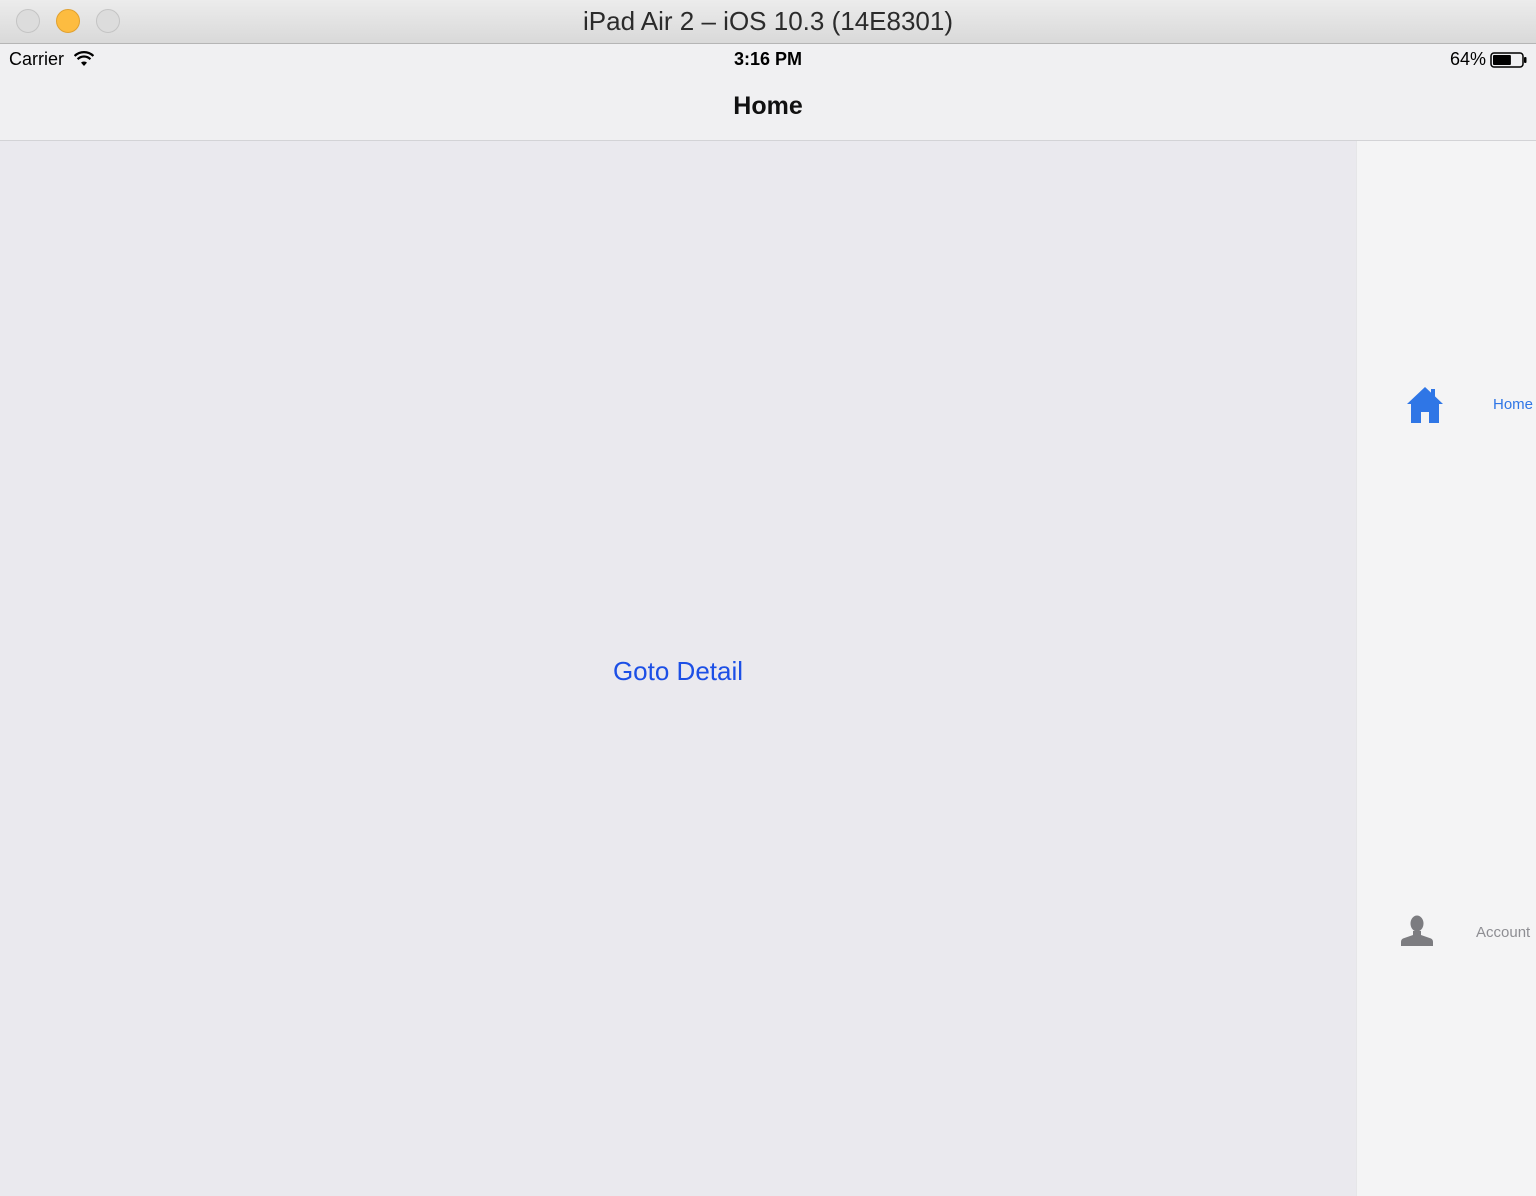  I want to click on status-time: 3:16 PM, so click(768, 59).